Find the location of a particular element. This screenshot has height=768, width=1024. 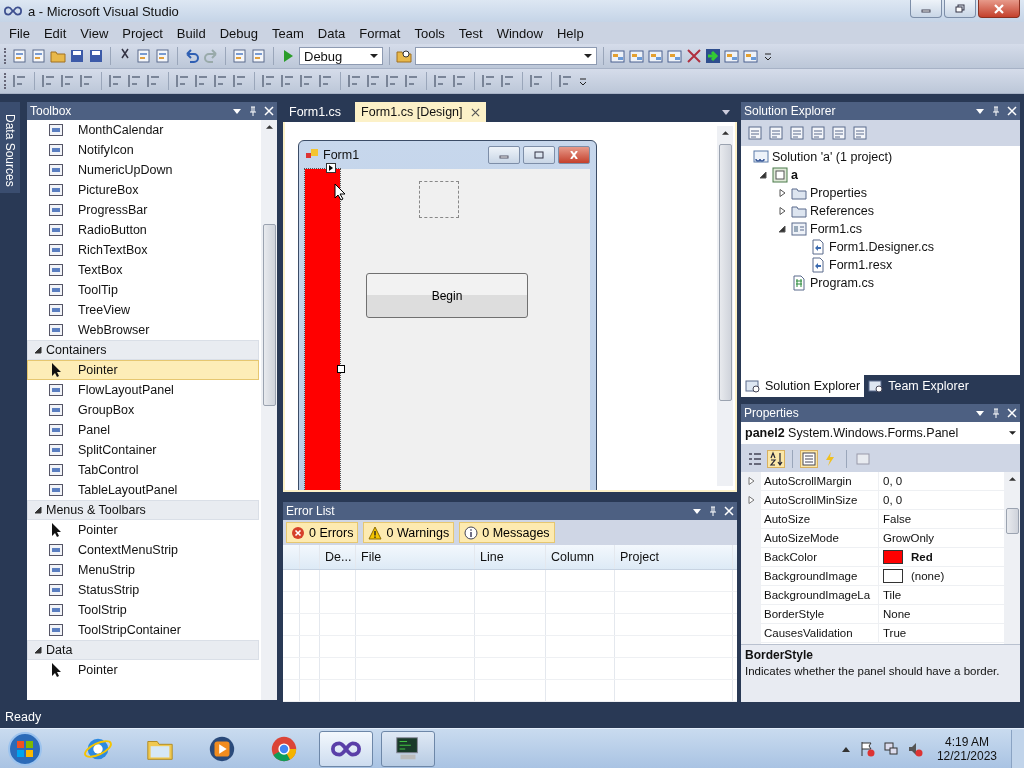

menu-item: Window is located at coordinates (519, 33).